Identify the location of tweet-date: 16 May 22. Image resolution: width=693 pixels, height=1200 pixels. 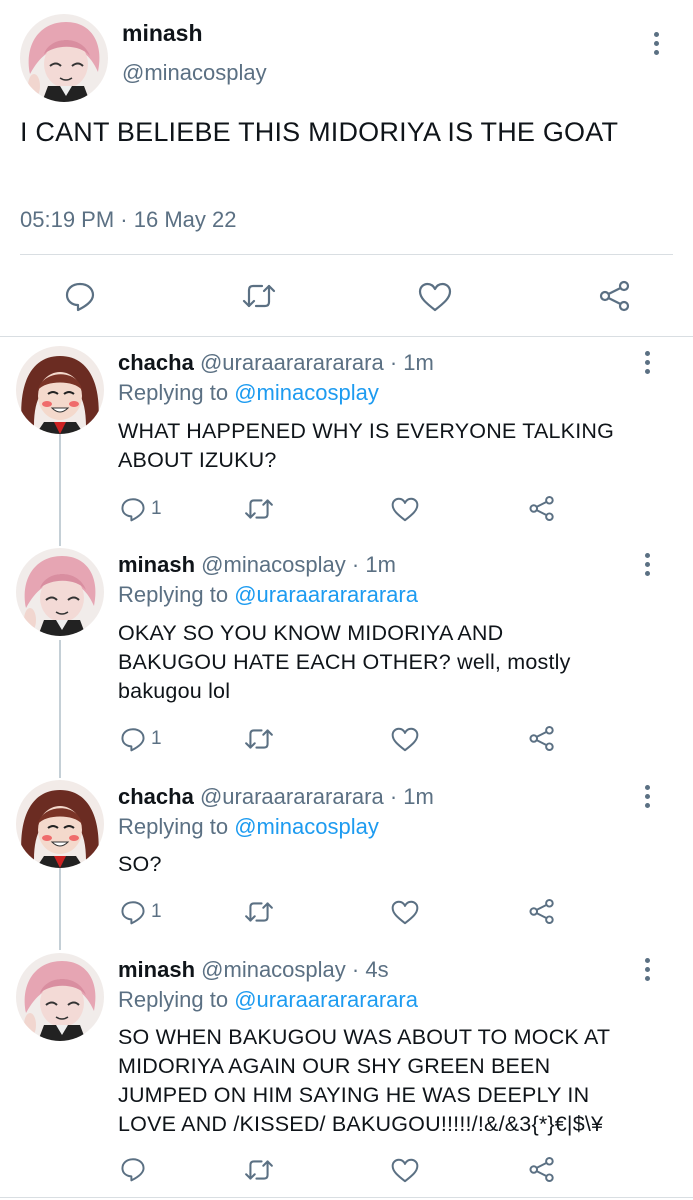
(185, 219).